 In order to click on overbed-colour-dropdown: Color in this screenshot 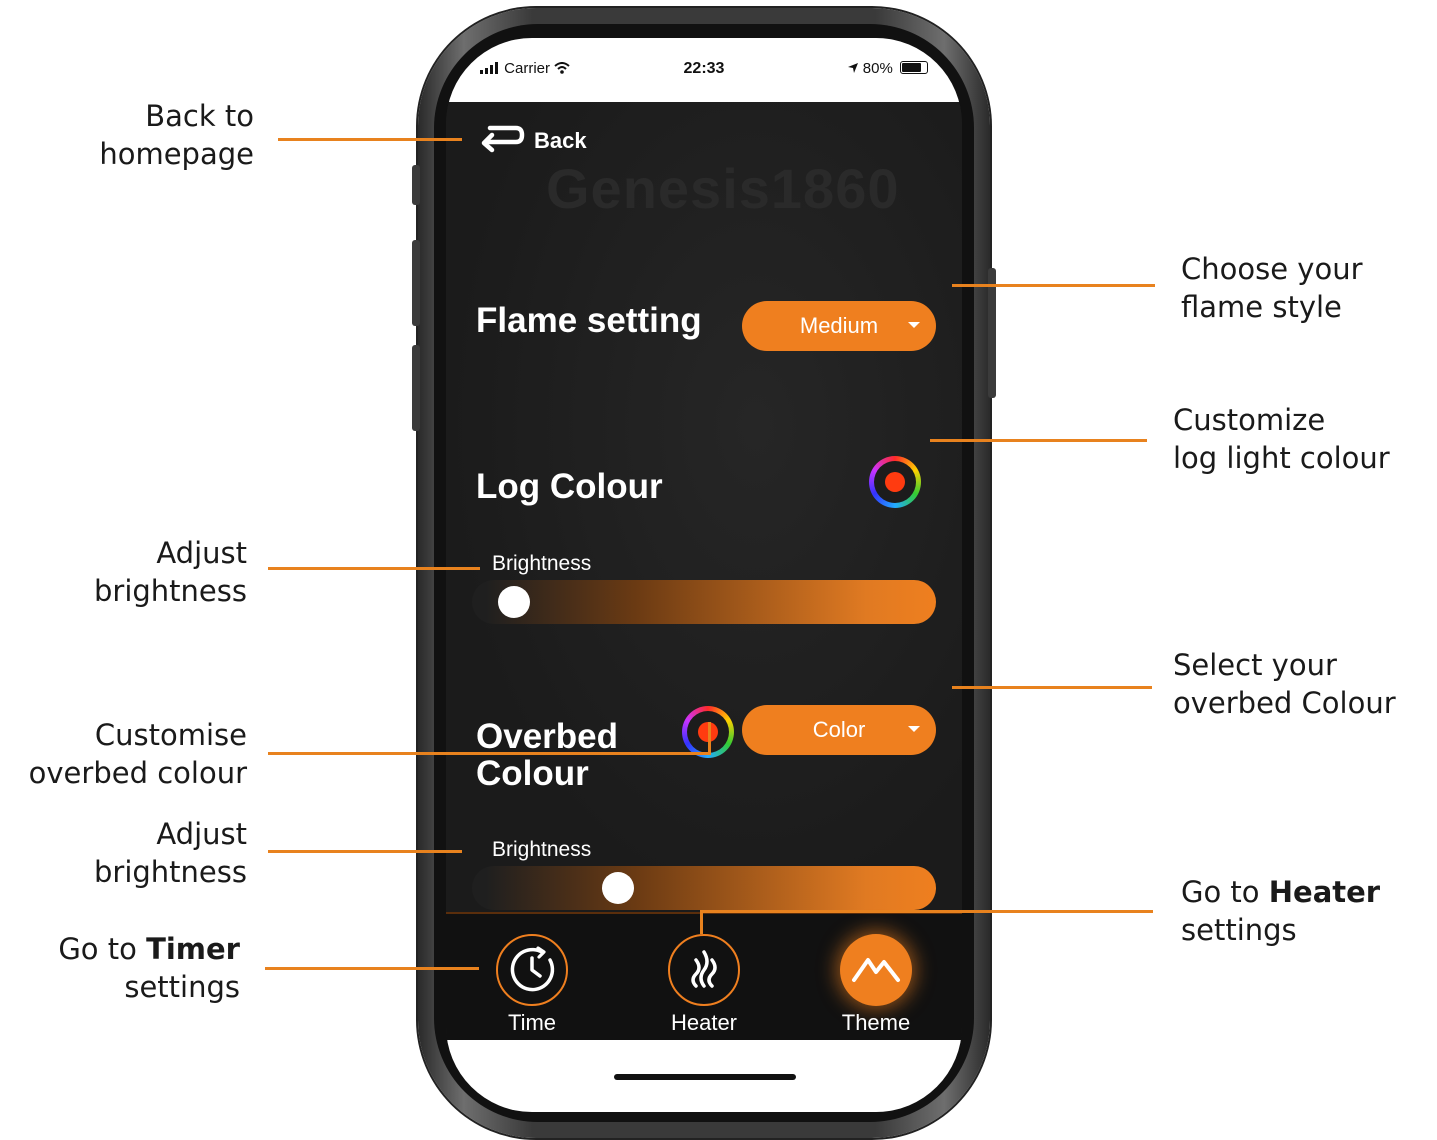, I will do `click(839, 730)`.